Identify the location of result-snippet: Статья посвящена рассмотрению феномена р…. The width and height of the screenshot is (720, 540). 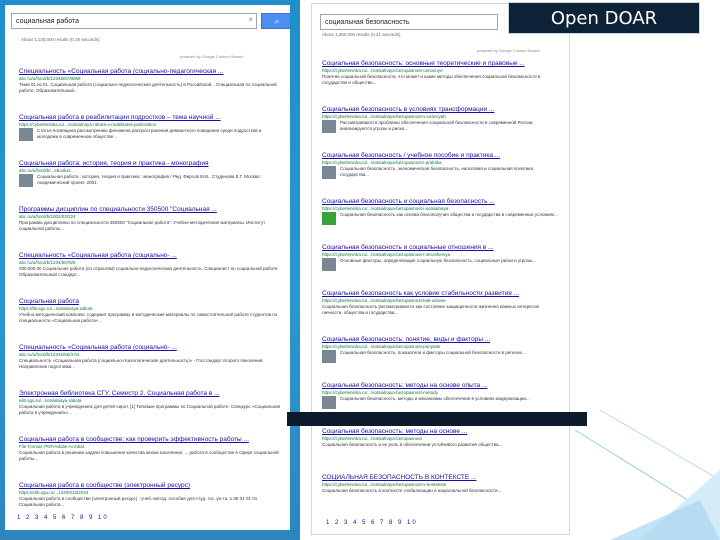
(149, 133).